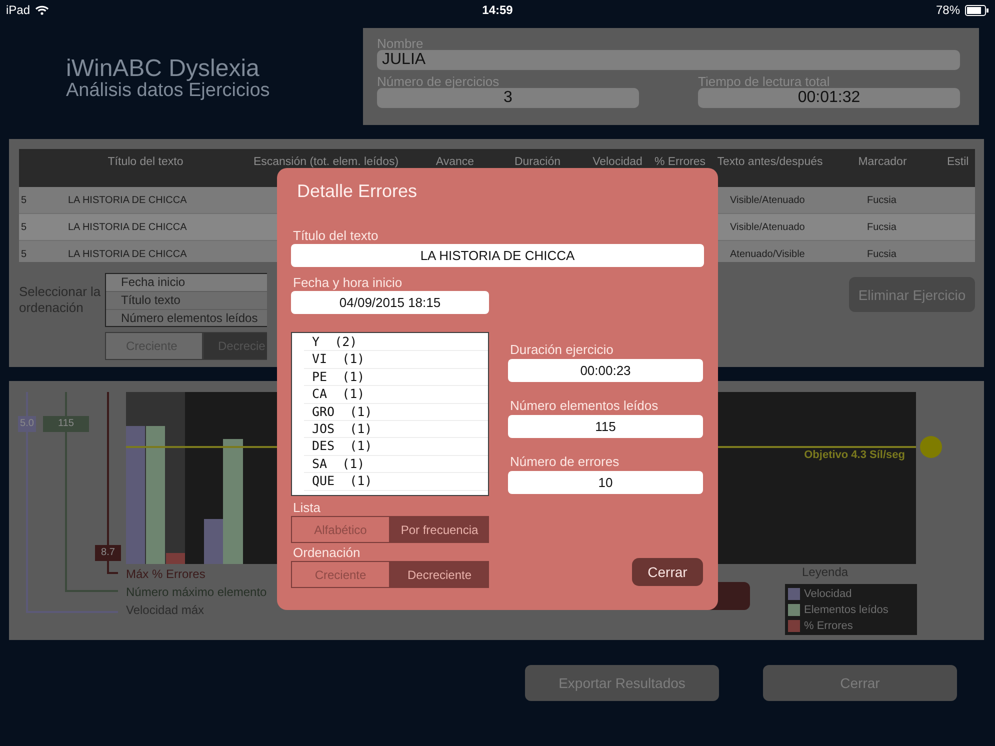  I want to click on field-label: Fecha y hora inicio, so click(348, 283).